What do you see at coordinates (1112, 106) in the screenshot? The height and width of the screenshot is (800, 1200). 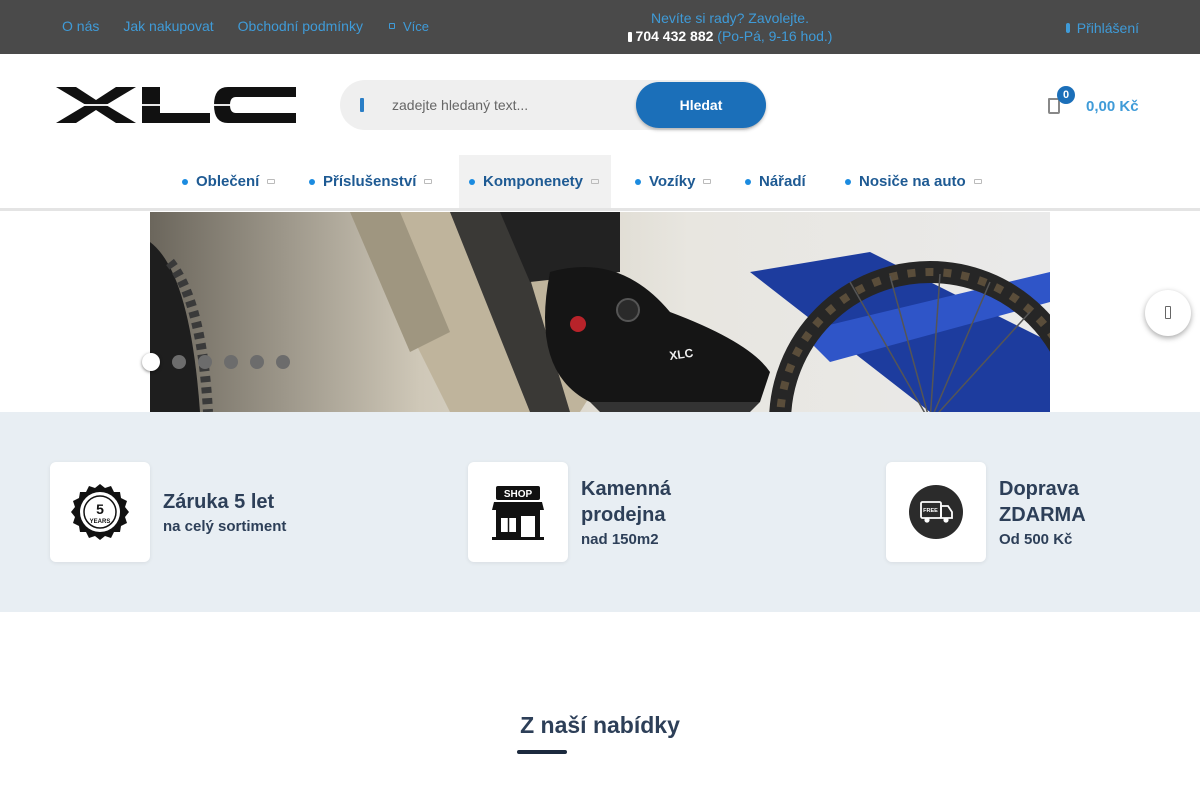 I see `cart-total: 0,00 Kč` at bounding box center [1112, 106].